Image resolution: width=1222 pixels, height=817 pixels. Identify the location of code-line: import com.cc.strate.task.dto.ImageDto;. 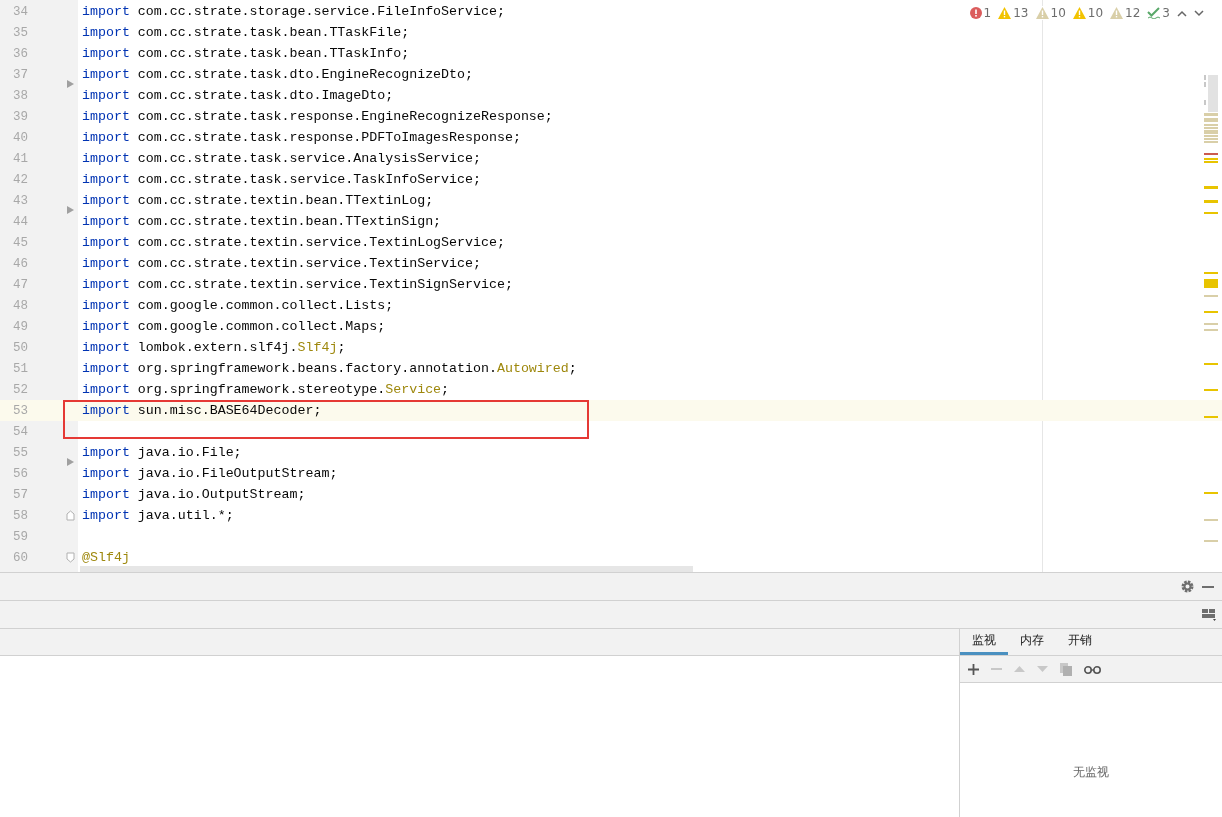
(238, 95).